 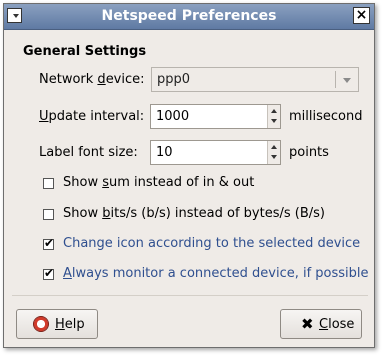 What do you see at coordinates (48, 183) in the screenshot?
I see `show-sum-checkbox` at bounding box center [48, 183].